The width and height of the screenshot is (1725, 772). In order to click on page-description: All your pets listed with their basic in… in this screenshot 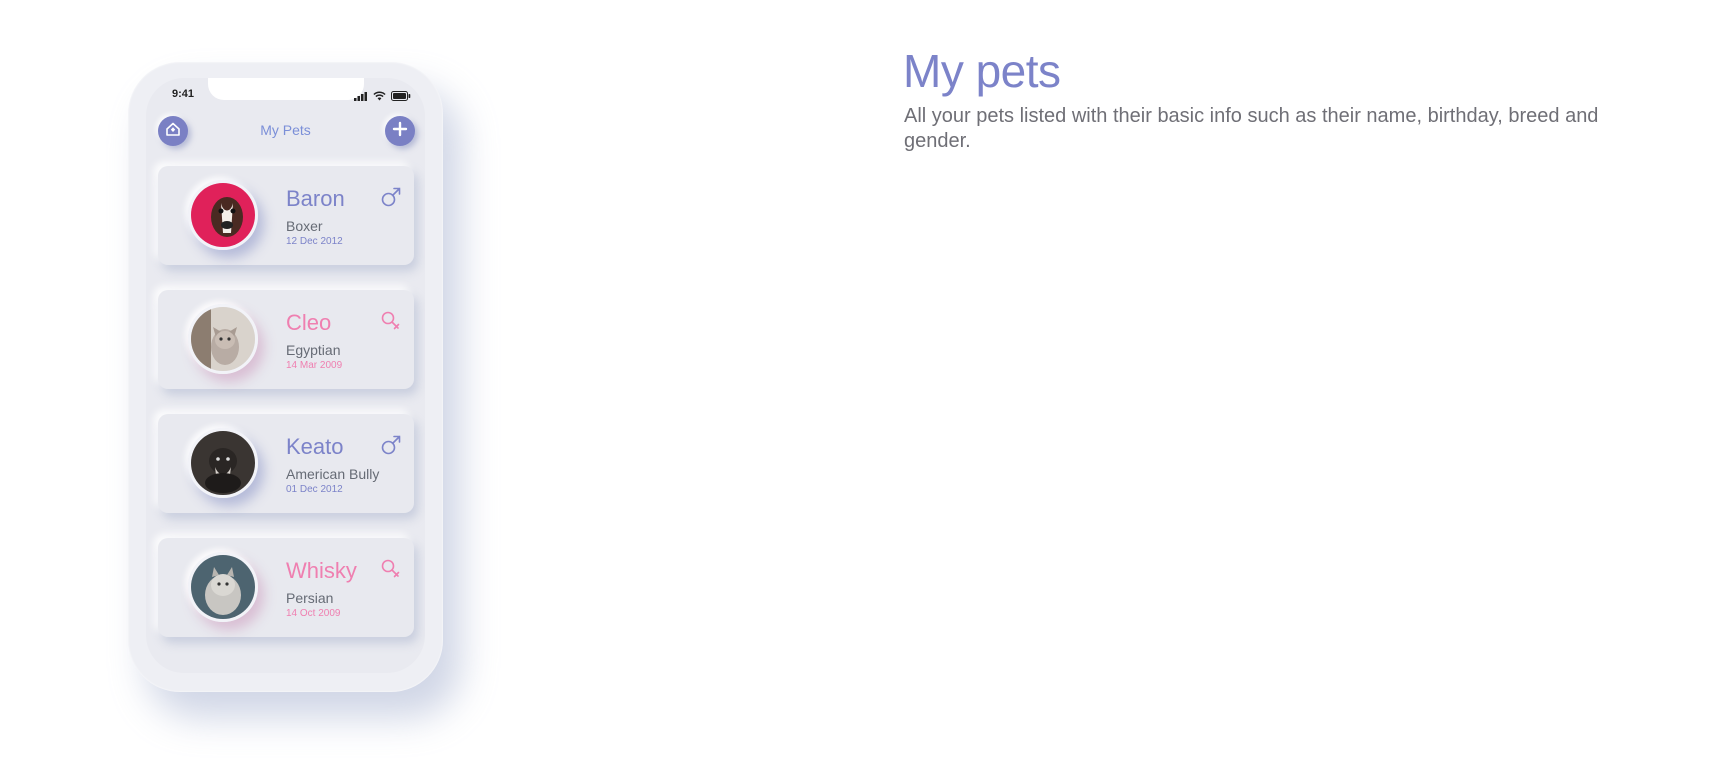, I will do `click(1251, 128)`.